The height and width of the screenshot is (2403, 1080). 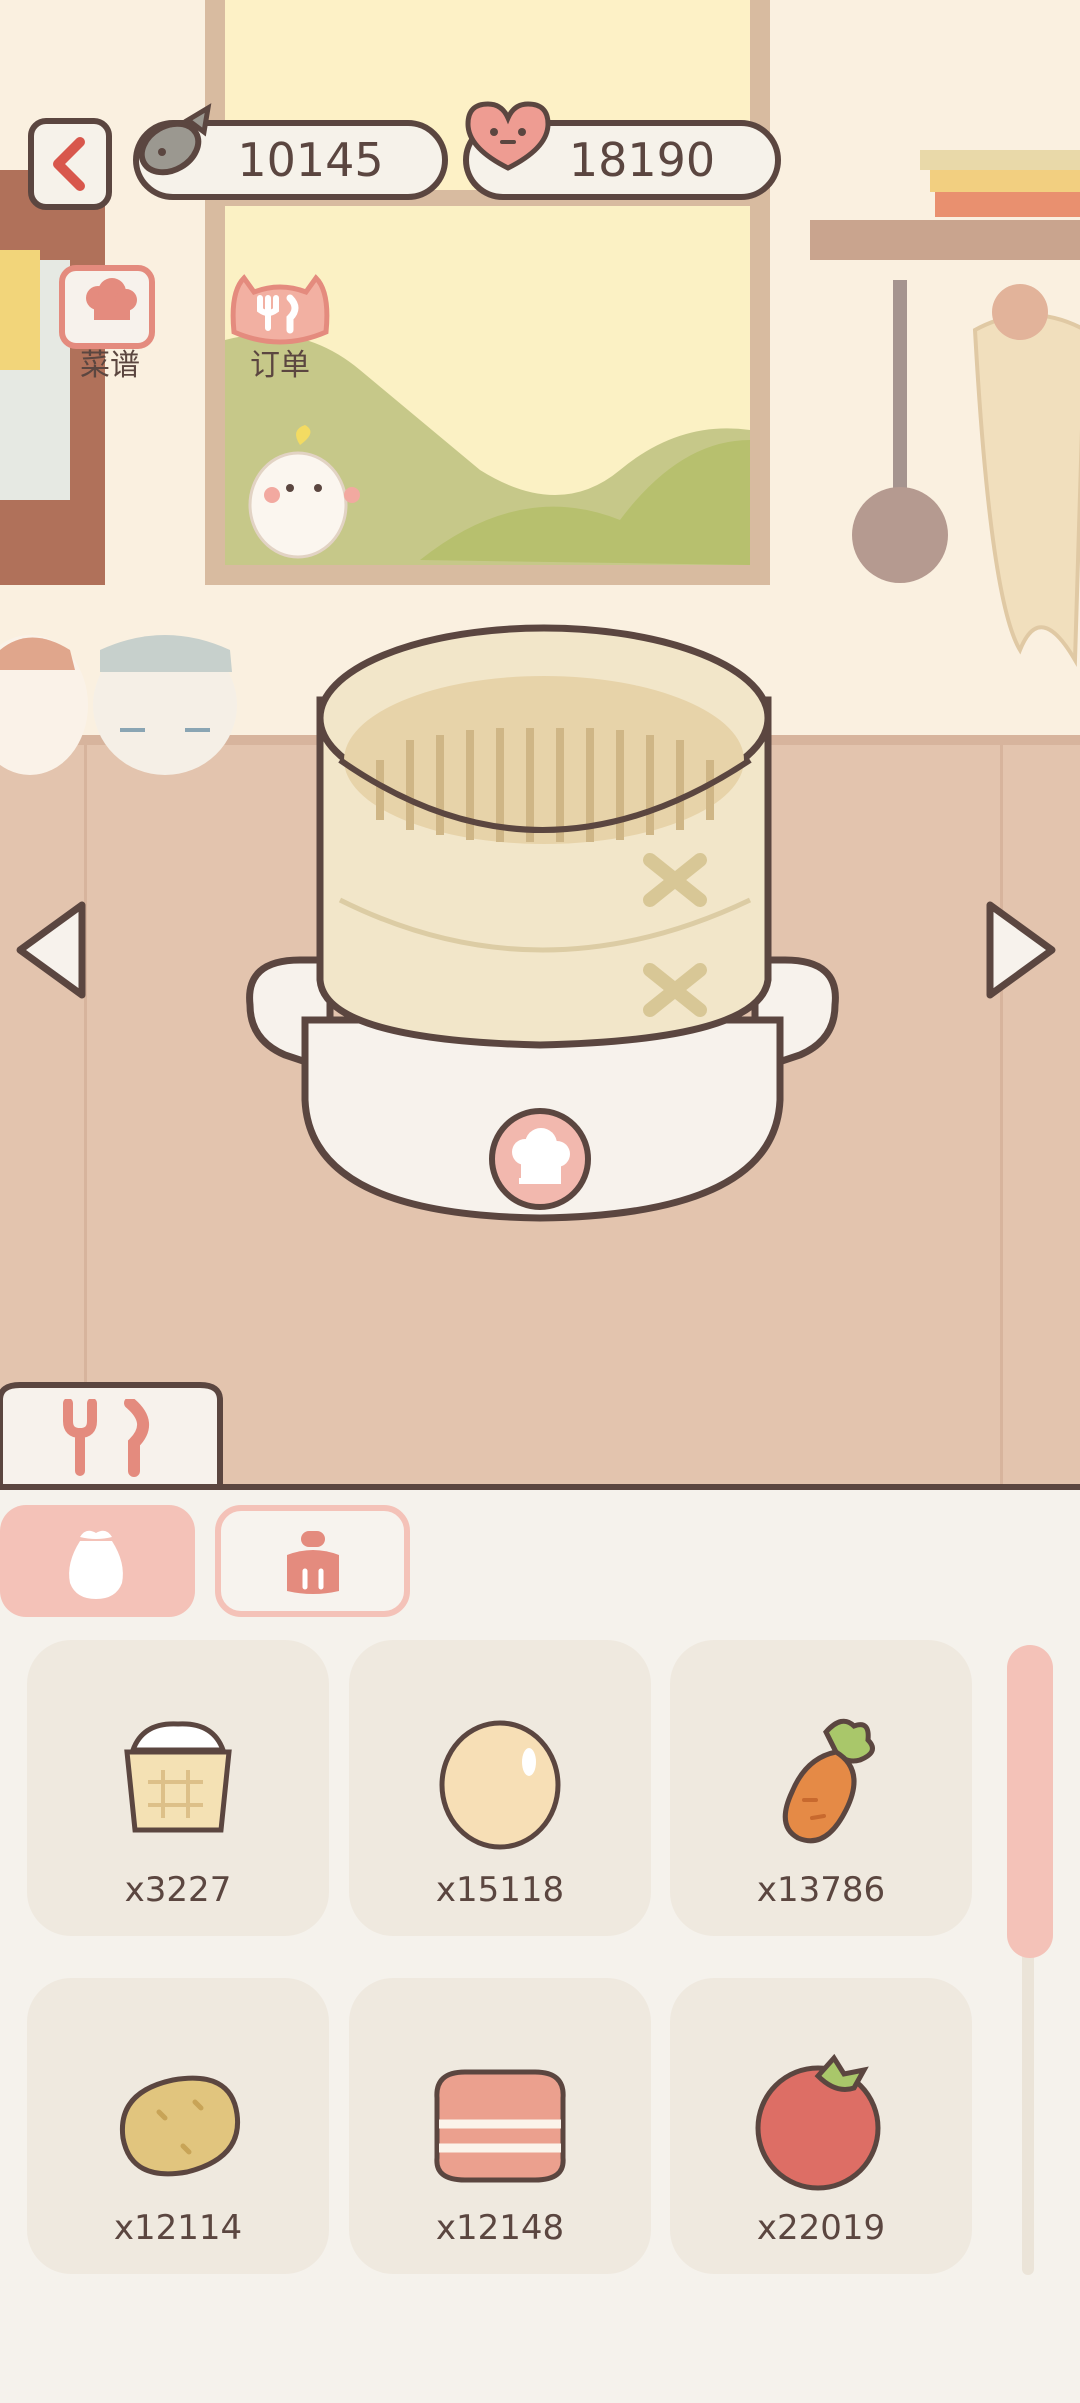 What do you see at coordinates (178, 1890) in the screenshot?
I see `ingredient-count: x3227` at bounding box center [178, 1890].